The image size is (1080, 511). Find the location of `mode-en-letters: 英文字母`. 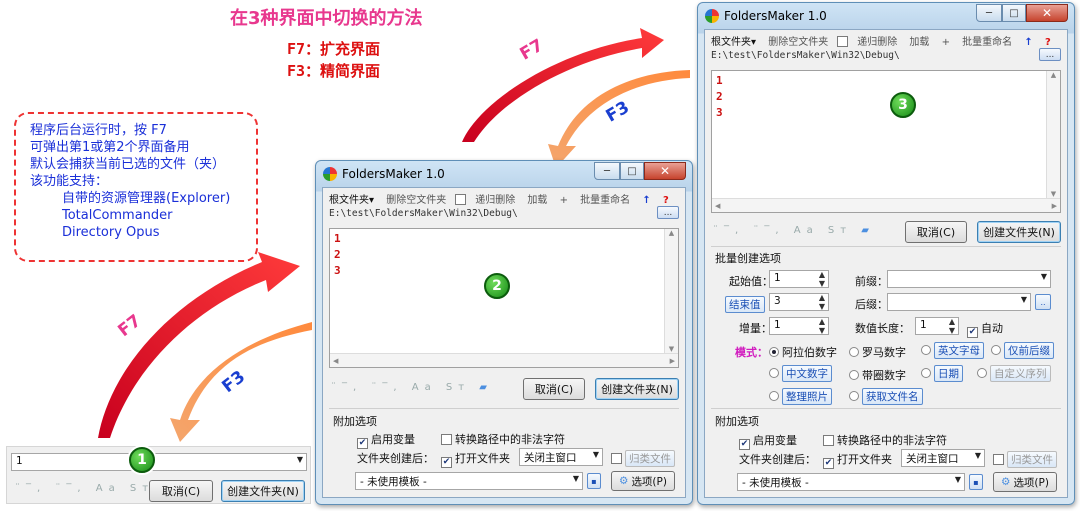

mode-en-letters: 英文字母 is located at coordinates (952, 350).